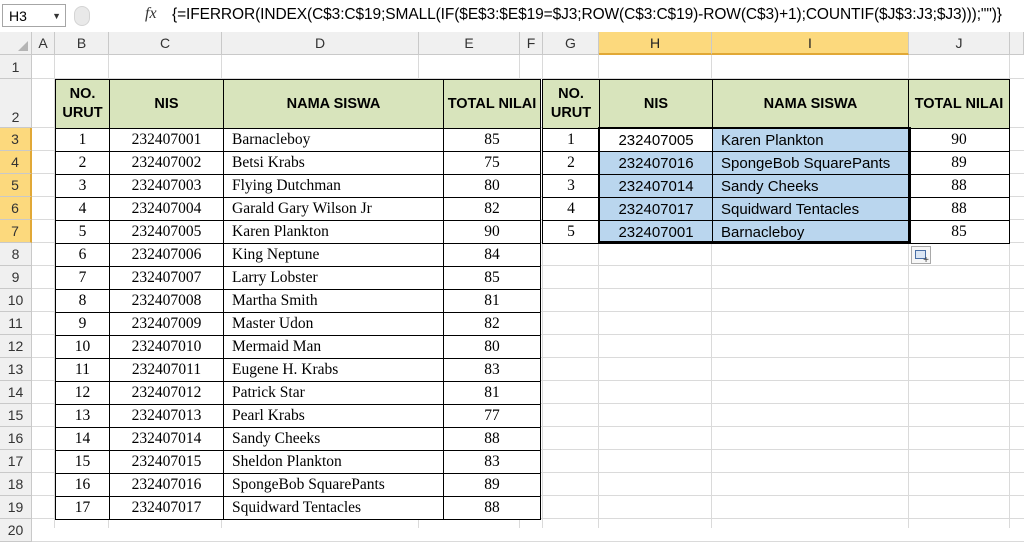 The height and width of the screenshot is (542, 1024). What do you see at coordinates (166, 393) in the screenshot?
I see `table-cell: 232407012` at bounding box center [166, 393].